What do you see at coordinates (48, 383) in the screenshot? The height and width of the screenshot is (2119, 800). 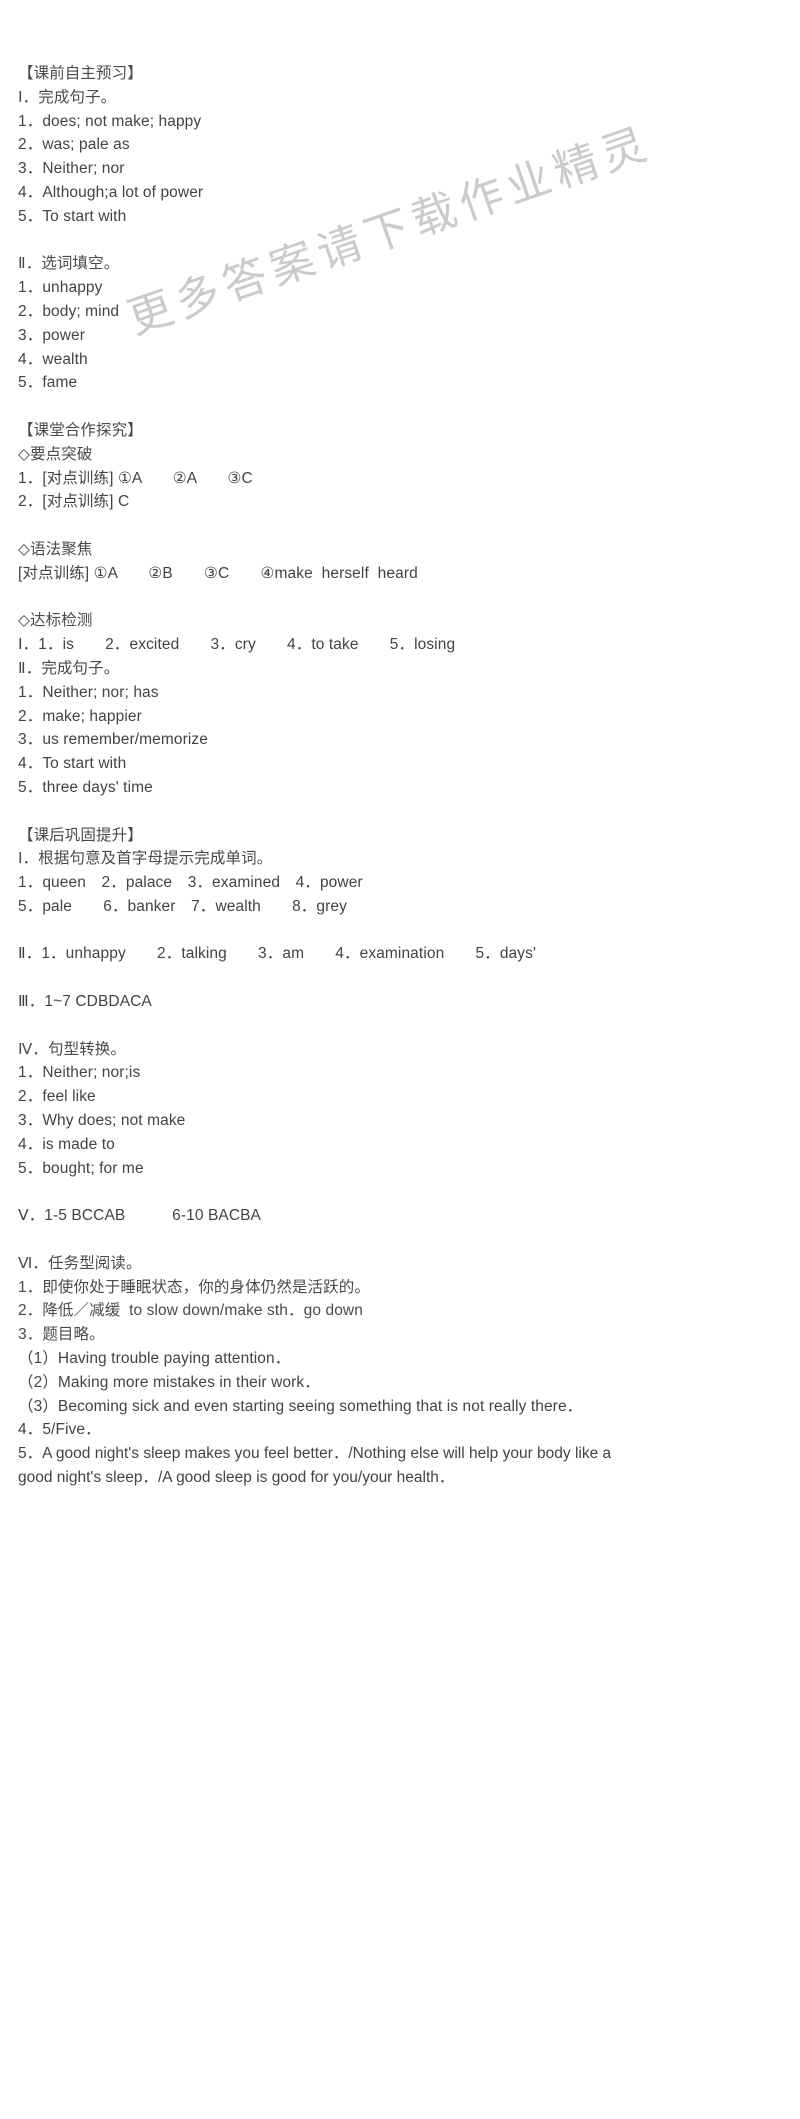 I see `answer-item: 5．fame` at bounding box center [48, 383].